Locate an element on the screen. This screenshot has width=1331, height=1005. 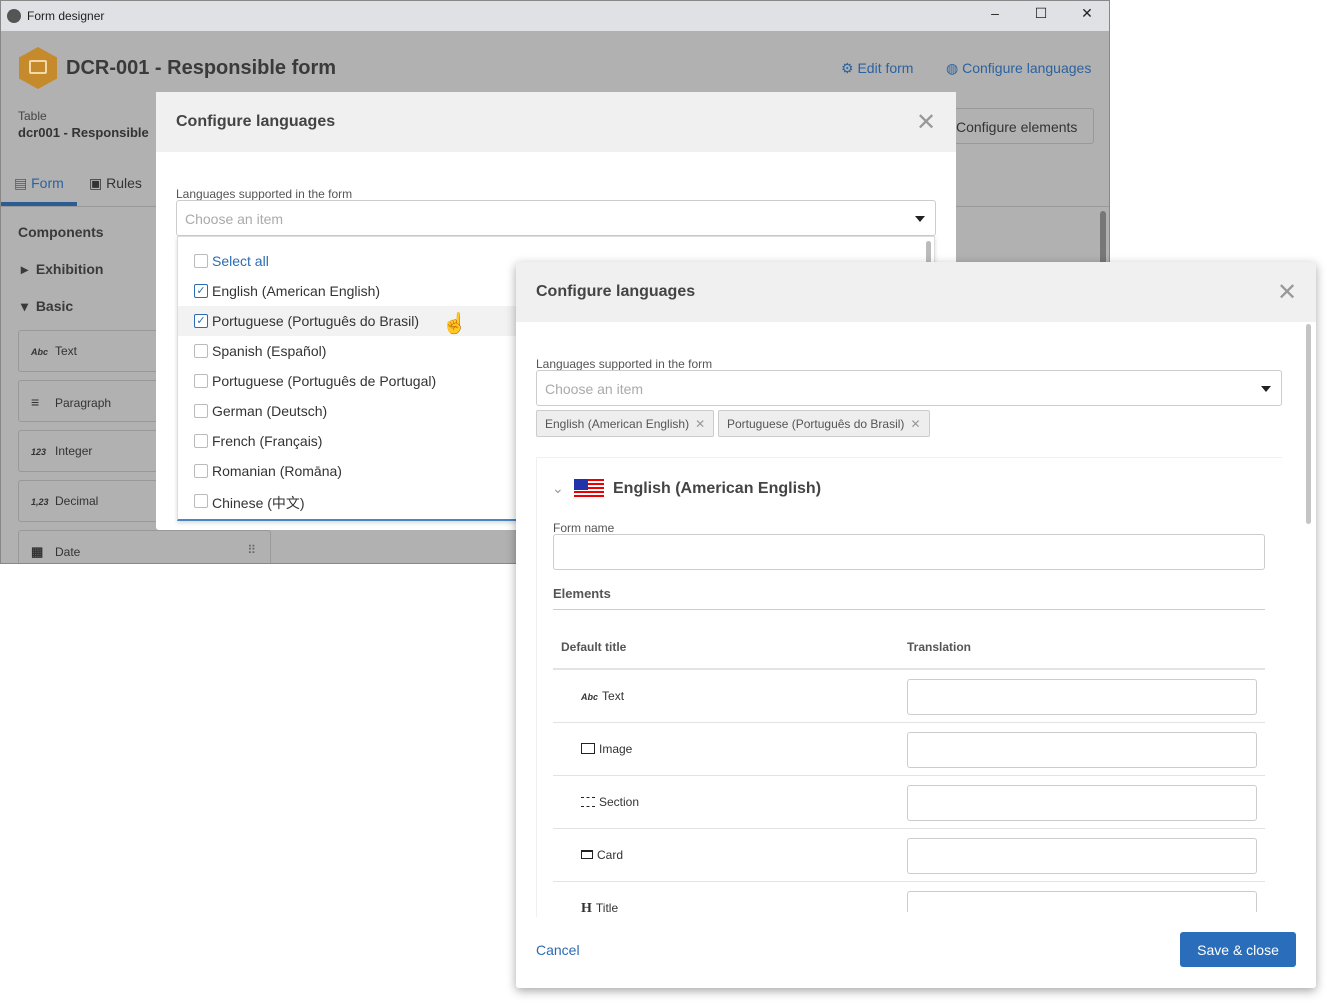
us-flag-icon is located at coordinates (589, 489).